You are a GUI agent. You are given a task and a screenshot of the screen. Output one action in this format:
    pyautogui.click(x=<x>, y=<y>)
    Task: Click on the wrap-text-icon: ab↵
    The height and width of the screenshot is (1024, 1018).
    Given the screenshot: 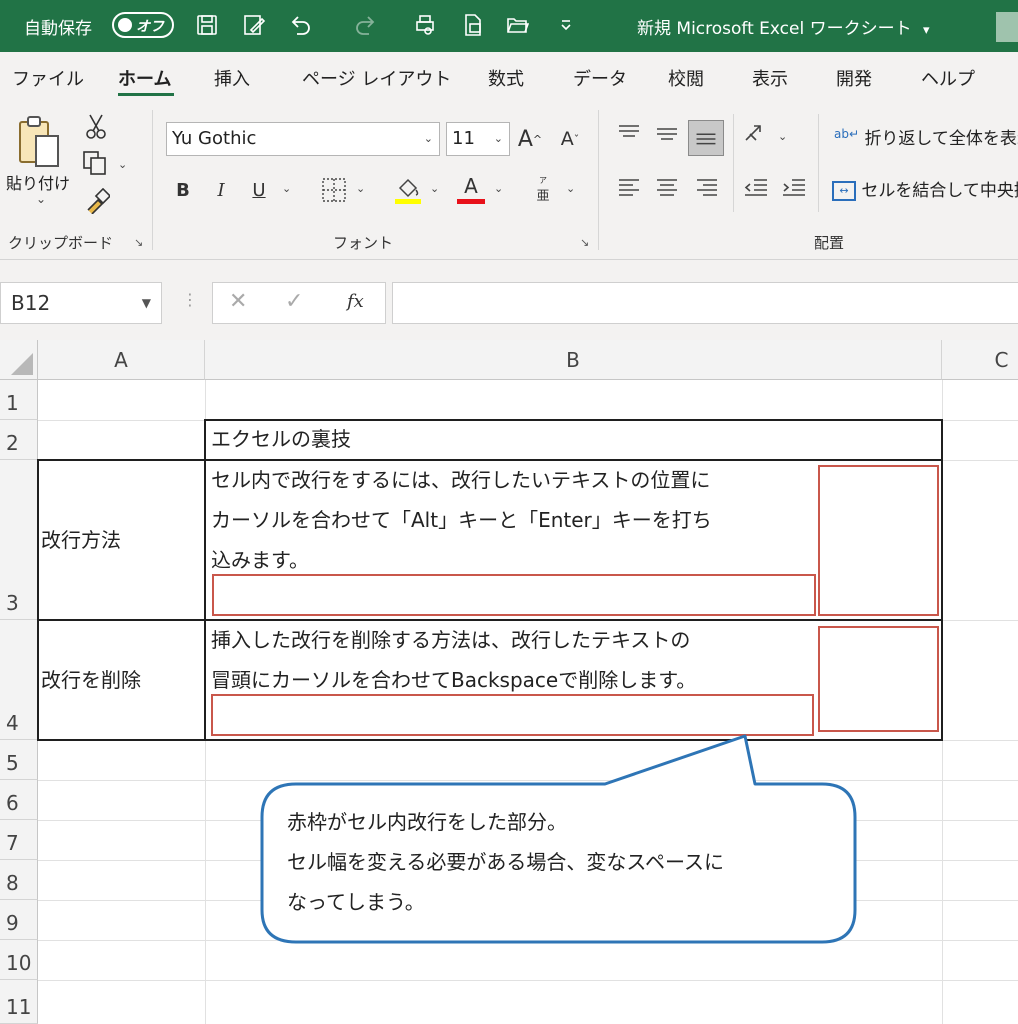 What is the action you would take?
    pyautogui.click(x=847, y=134)
    